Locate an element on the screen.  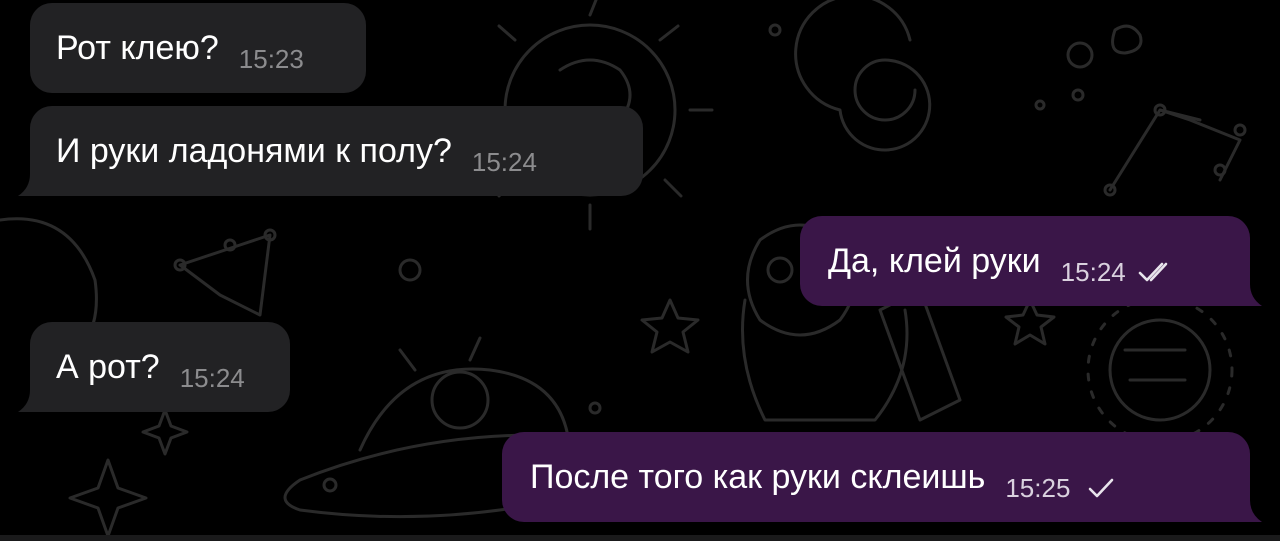
outgoing-message: После того как руки склеишь 15:25 is located at coordinates (882, 477).